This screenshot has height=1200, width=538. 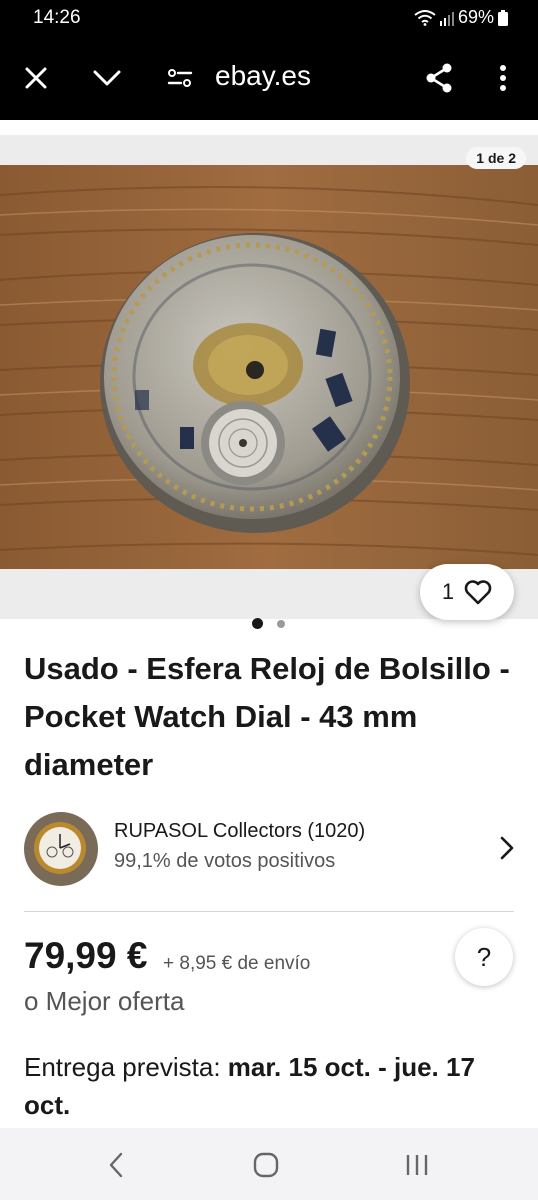 I want to click on minimize-button, so click(x=107, y=78).